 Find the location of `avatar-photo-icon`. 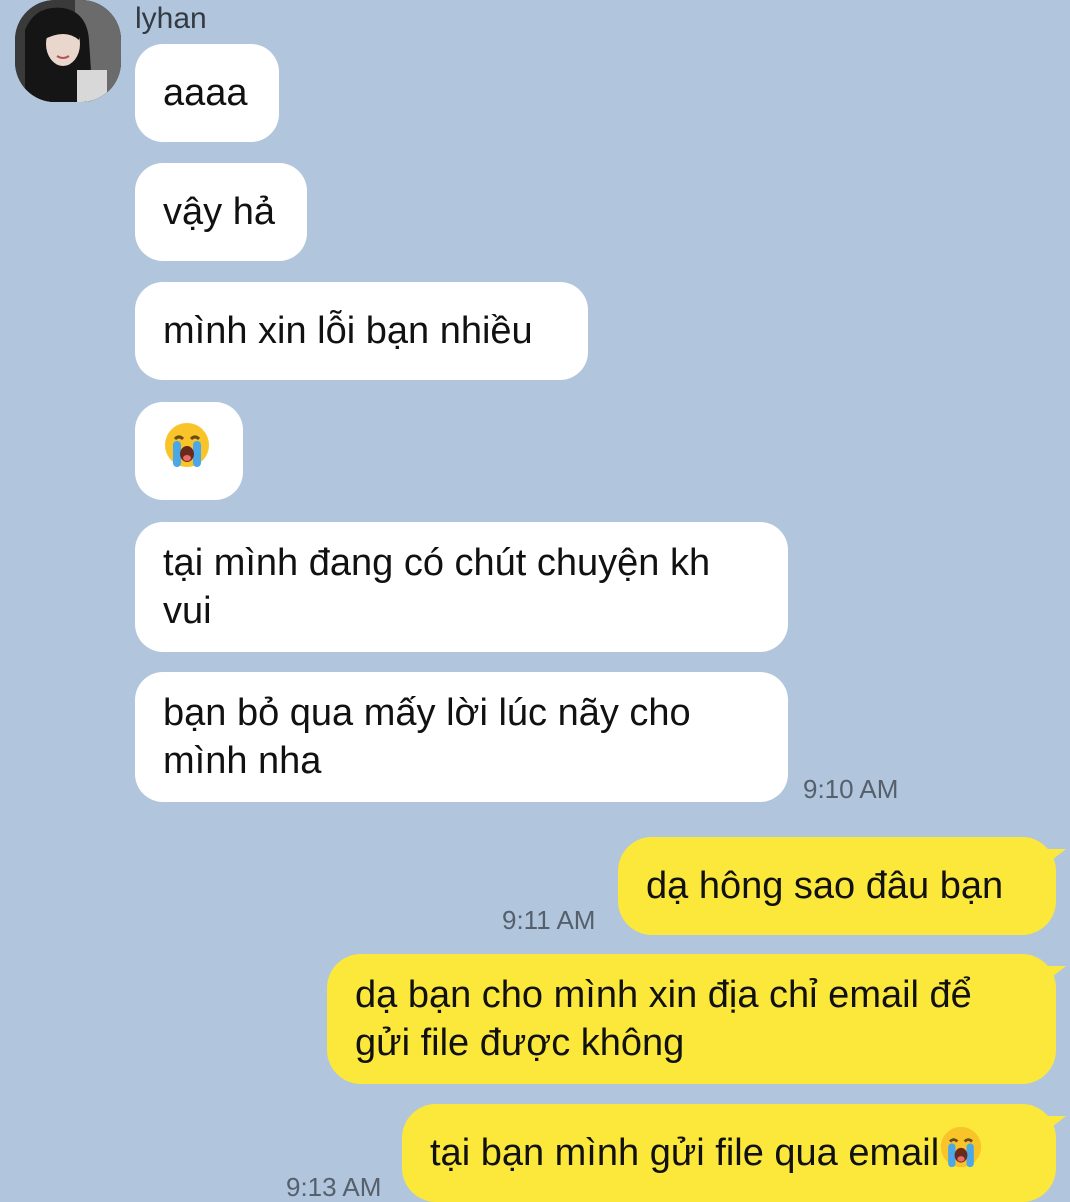

avatar-photo-icon is located at coordinates (68, 51).